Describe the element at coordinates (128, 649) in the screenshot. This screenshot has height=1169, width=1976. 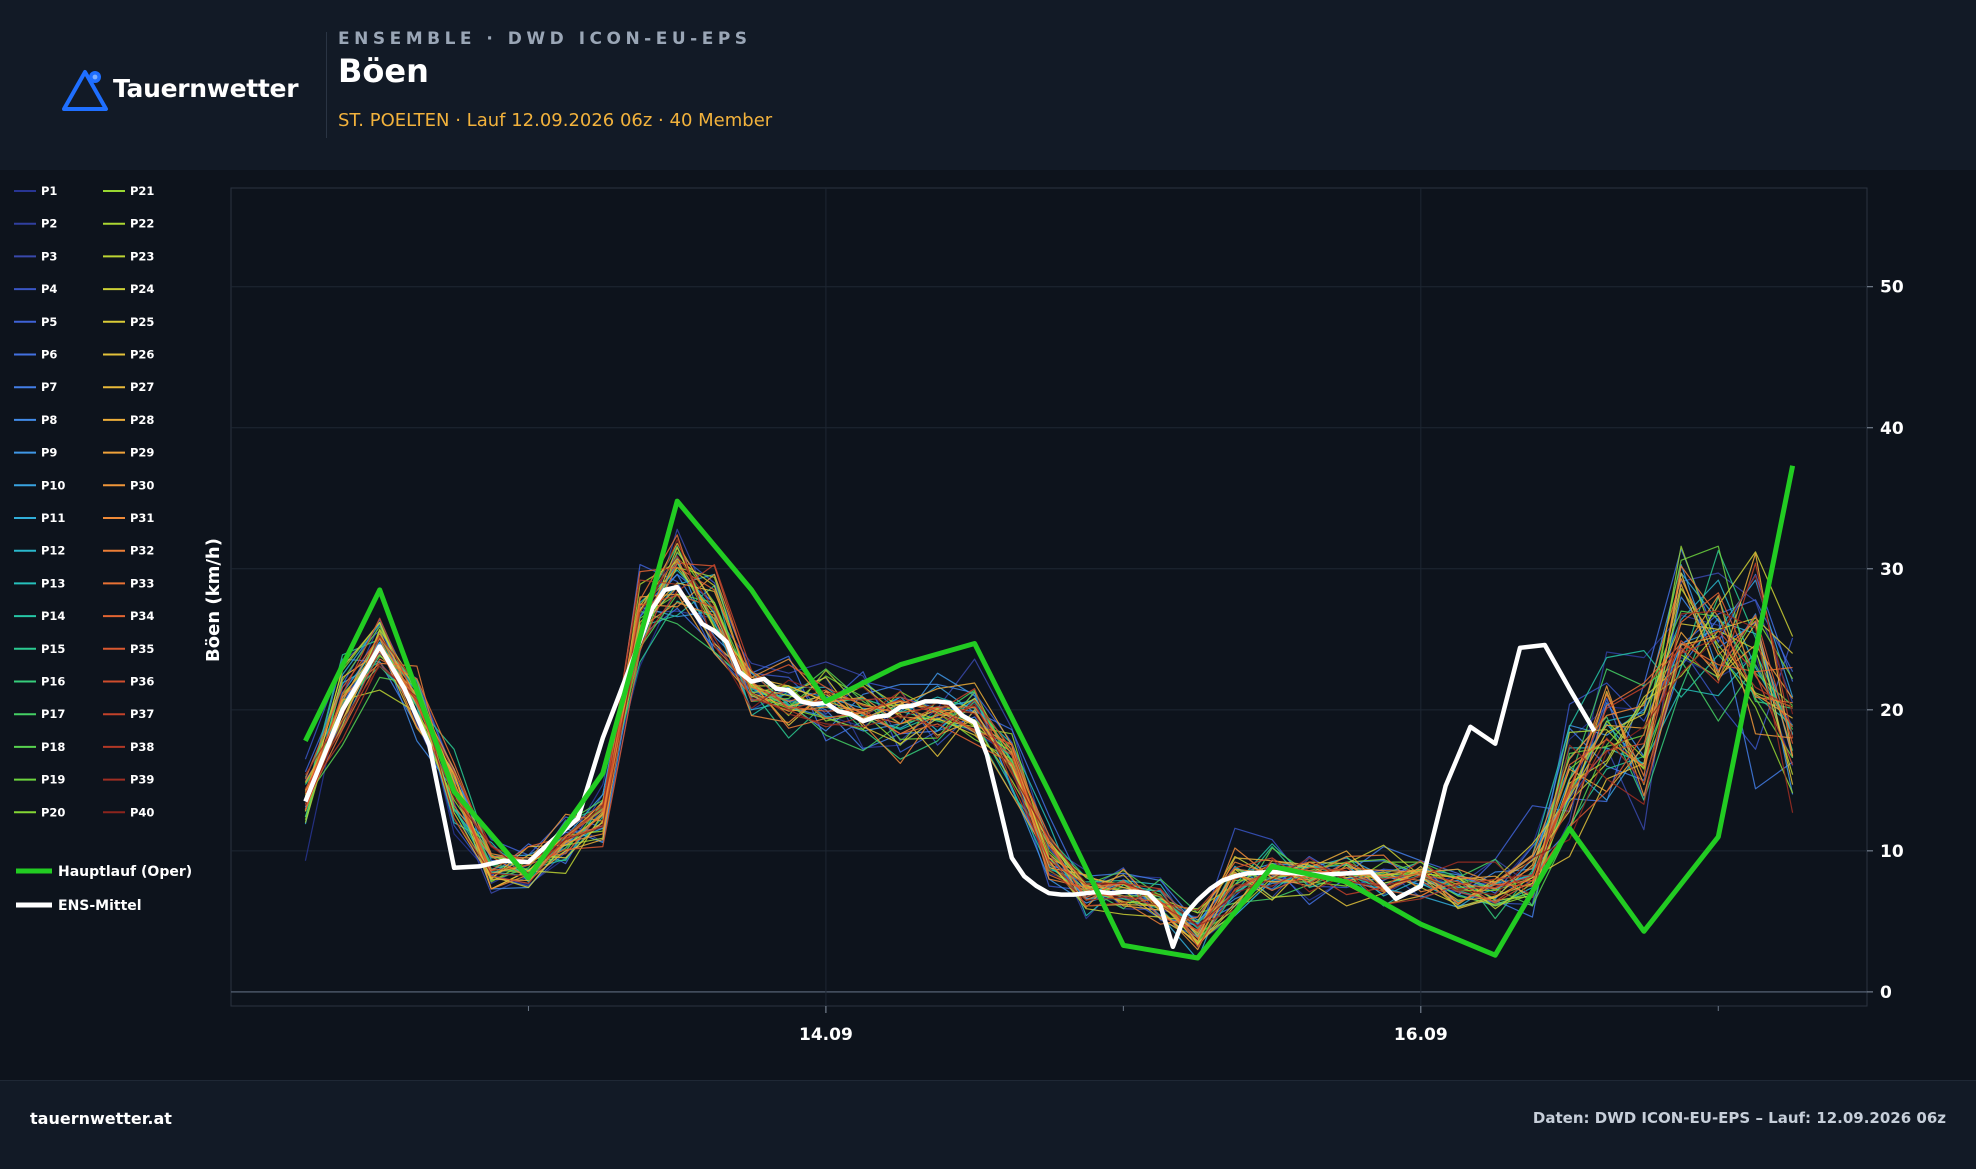
I see `legend-item-p35: P35` at that location.